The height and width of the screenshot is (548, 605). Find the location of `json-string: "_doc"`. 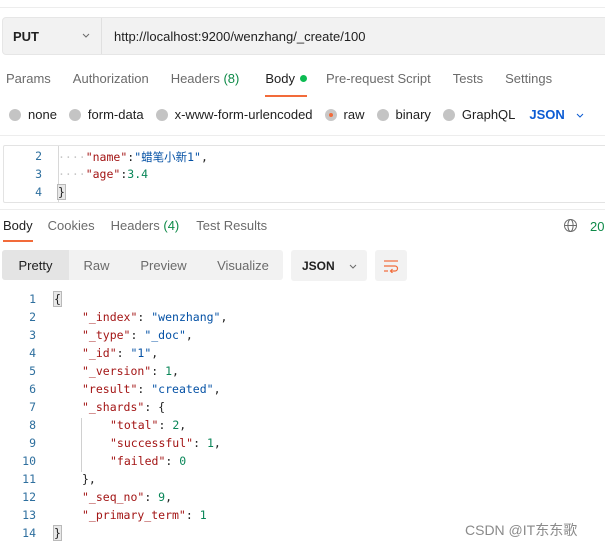

json-string: "_doc" is located at coordinates (165, 335).